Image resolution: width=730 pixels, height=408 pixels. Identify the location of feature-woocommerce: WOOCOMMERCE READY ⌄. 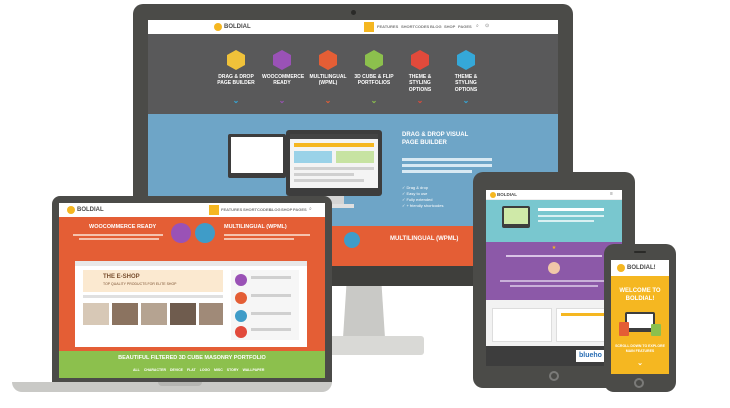
(283, 80).